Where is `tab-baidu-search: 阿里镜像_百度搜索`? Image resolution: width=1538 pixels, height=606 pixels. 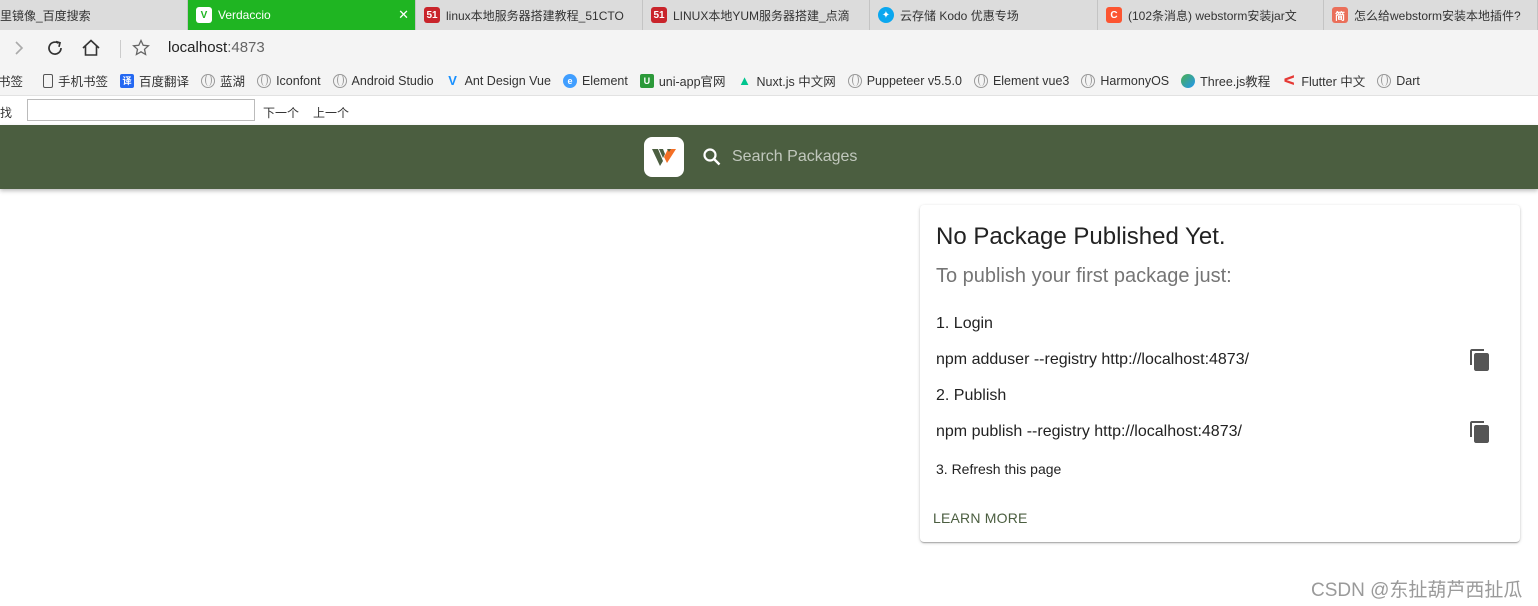
tab-baidu-search: 阿里镜像_百度搜索 is located at coordinates (94, 15).